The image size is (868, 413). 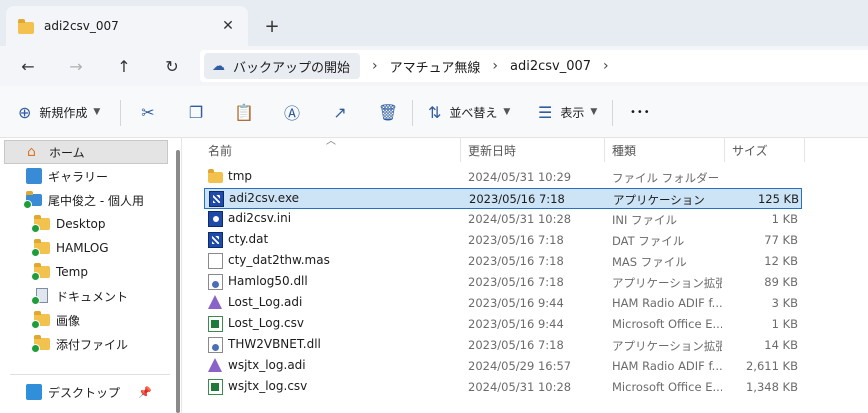 What do you see at coordinates (624, 150) in the screenshot?
I see `column-header-type: 種類` at bounding box center [624, 150].